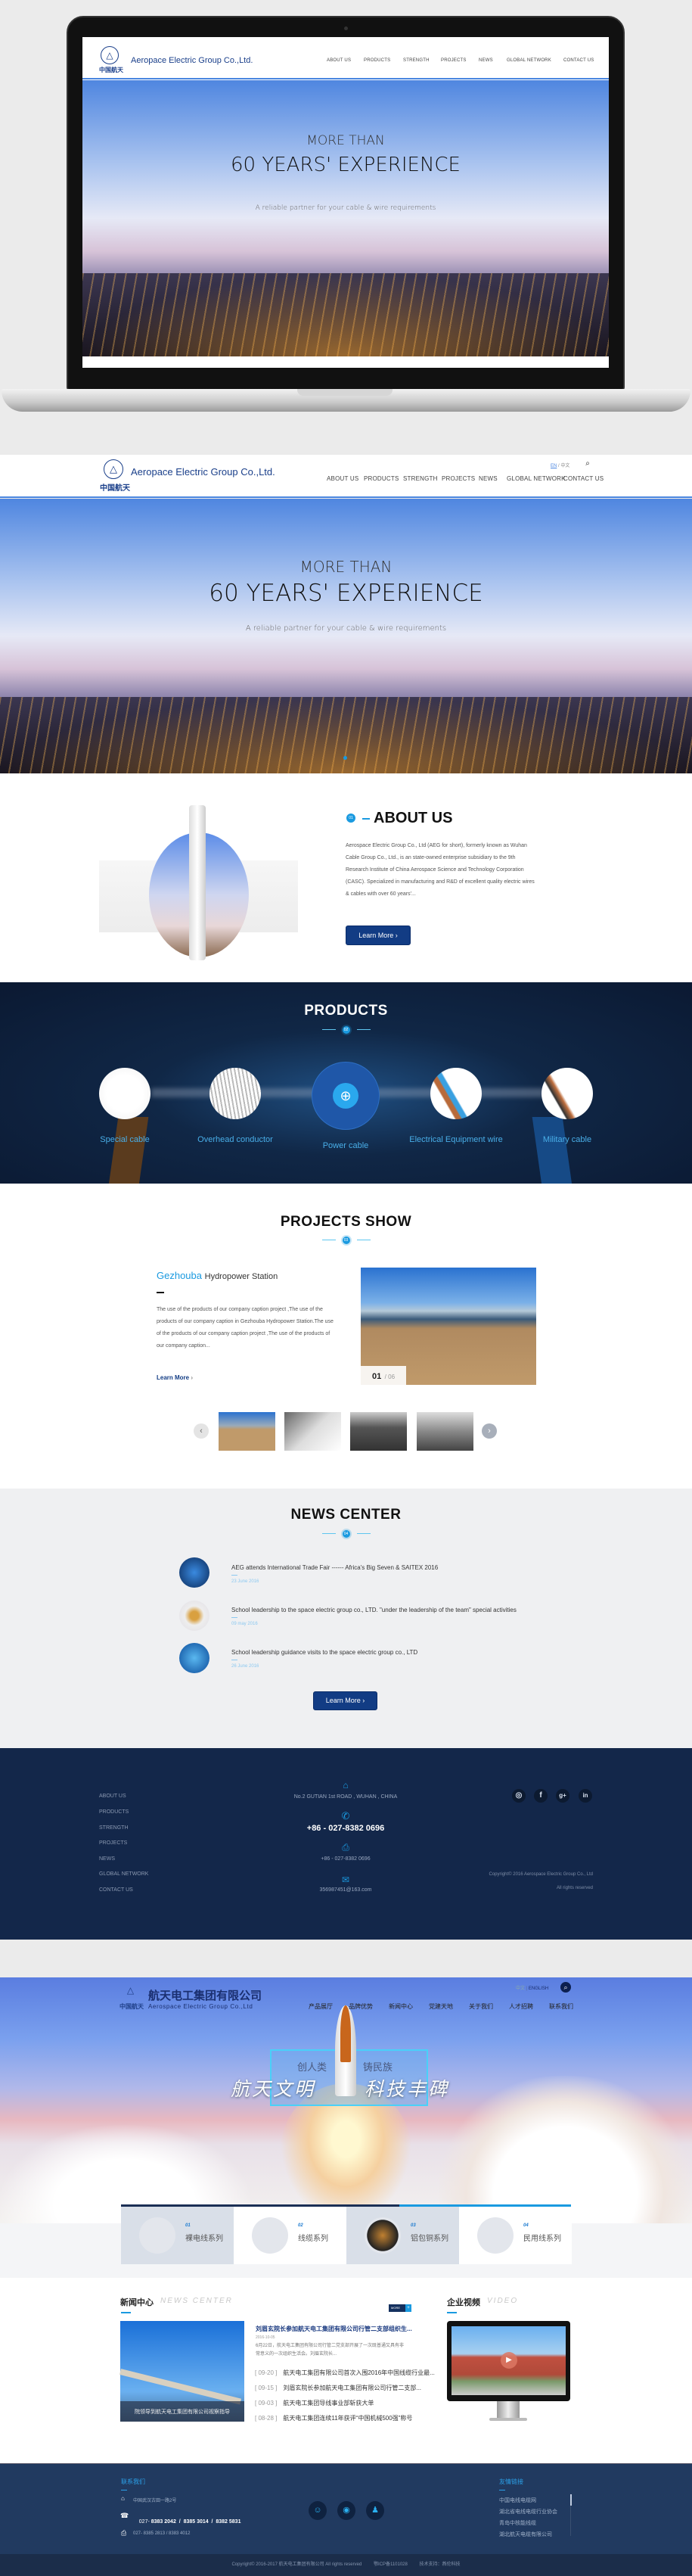  What do you see at coordinates (346, 1890) in the screenshot?
I see `footer-email: 356987451@163.com` at bounding box center [346, 1890].